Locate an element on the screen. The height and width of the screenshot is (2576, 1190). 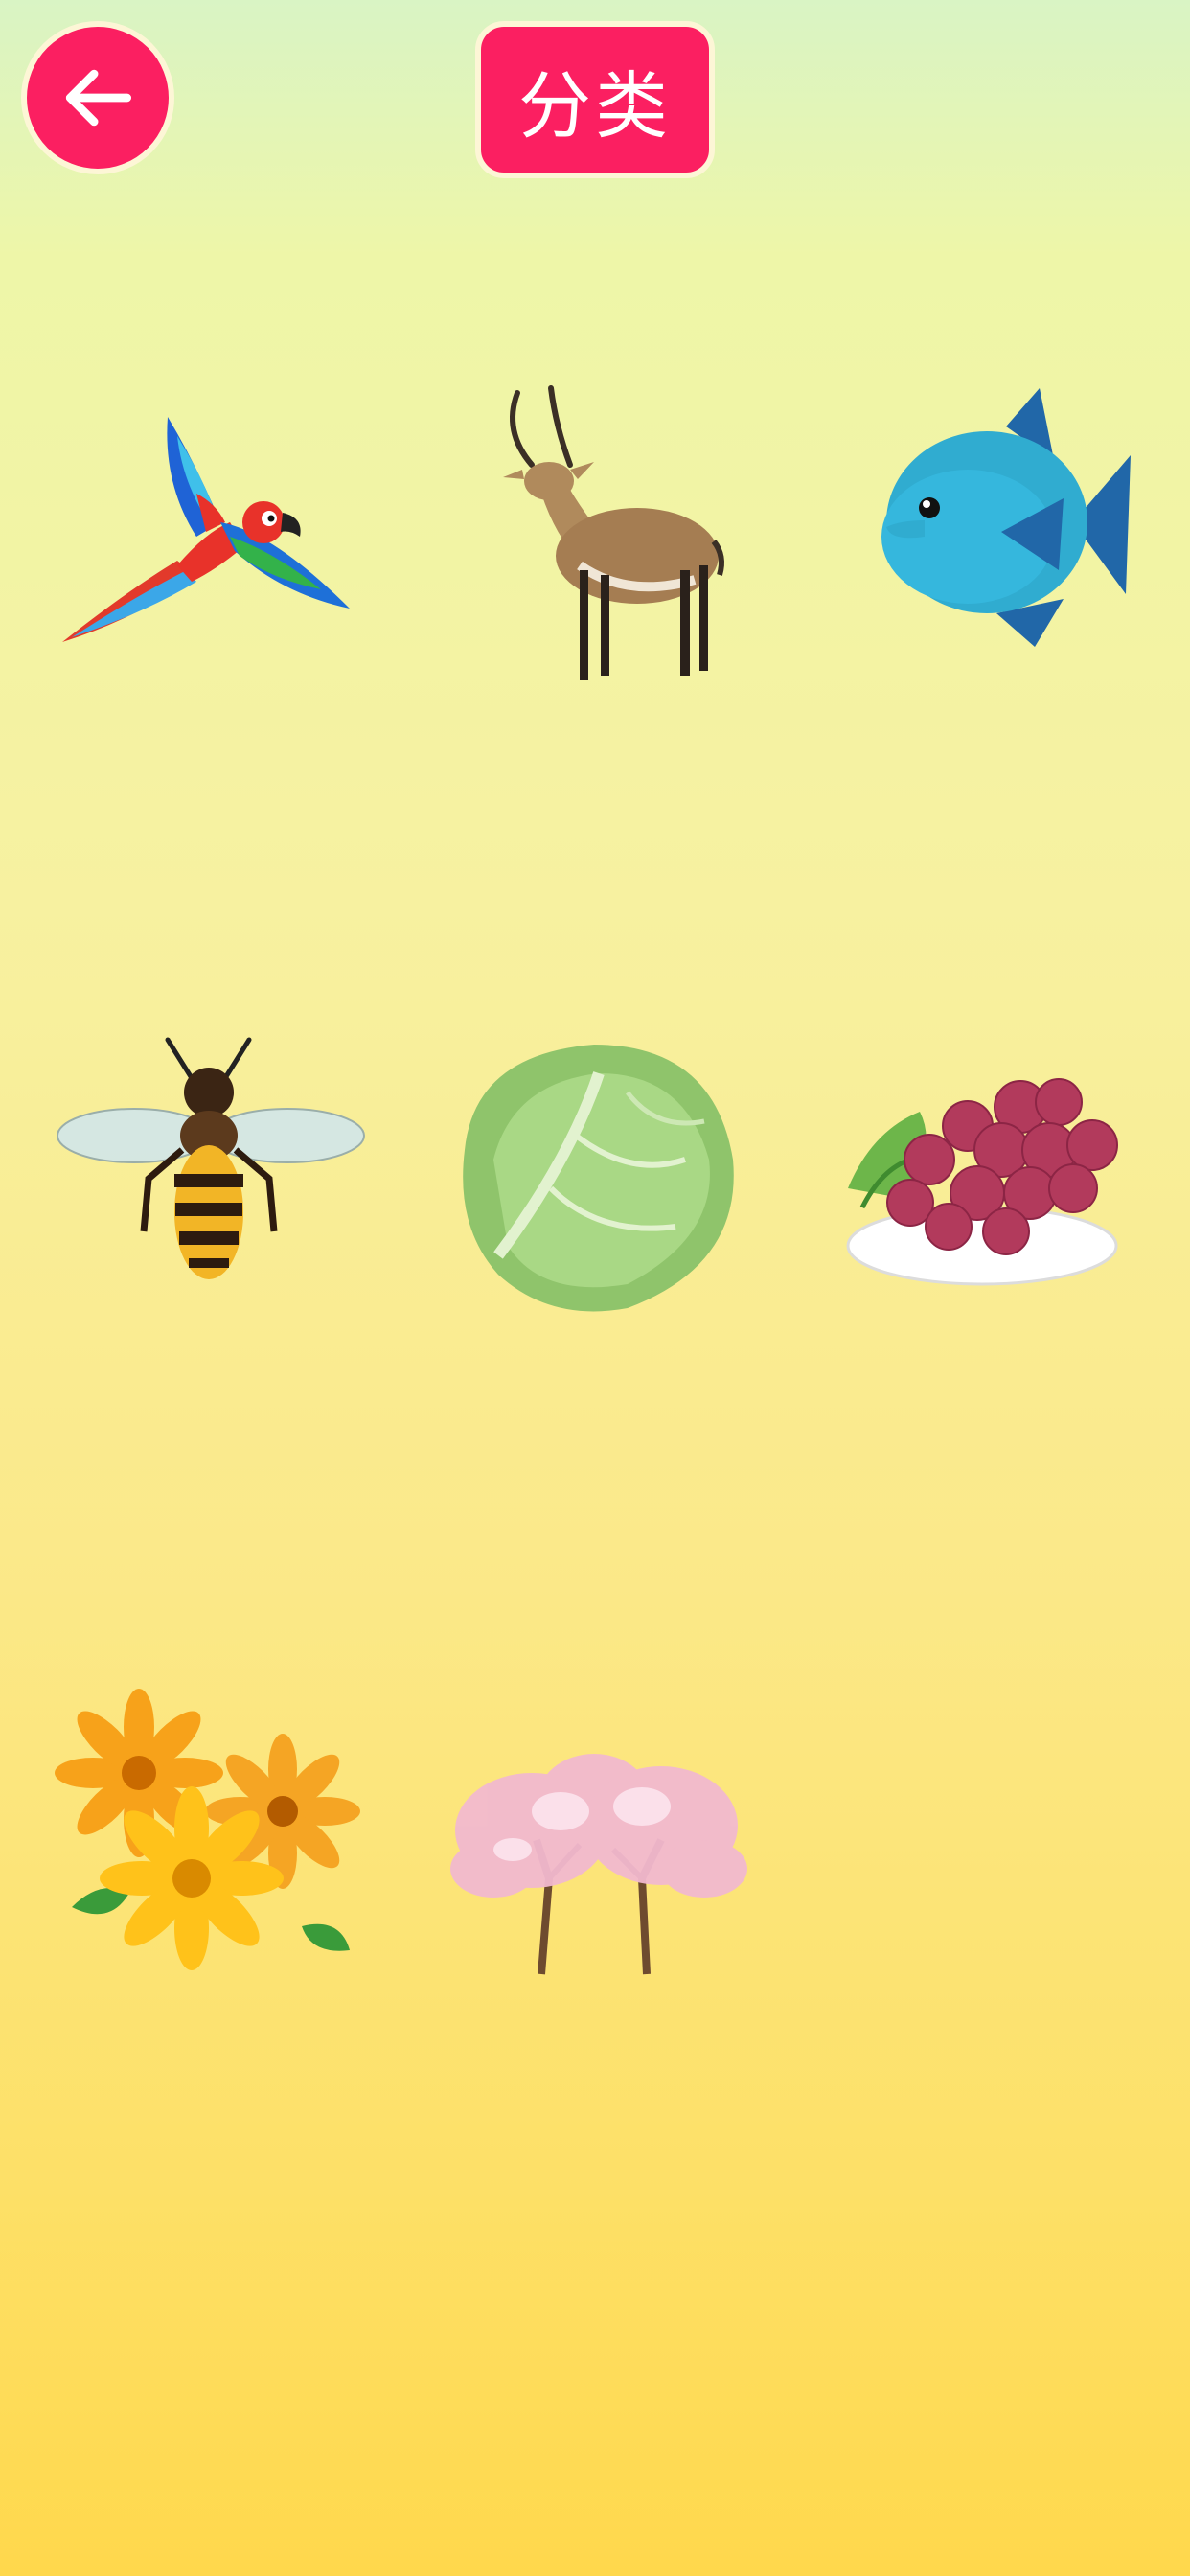
page-title: 分类 is located at coordinates (595, 99).